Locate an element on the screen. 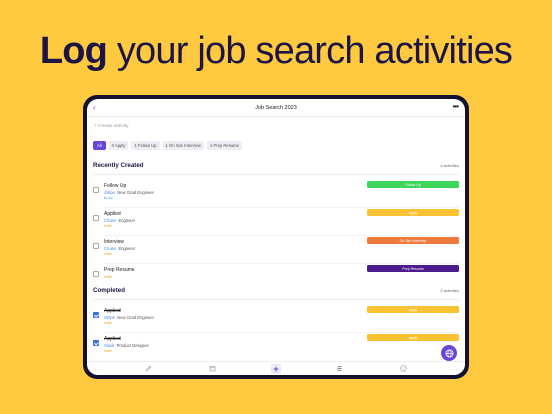  headline-bold: Log is located at coordinates (73, 51).